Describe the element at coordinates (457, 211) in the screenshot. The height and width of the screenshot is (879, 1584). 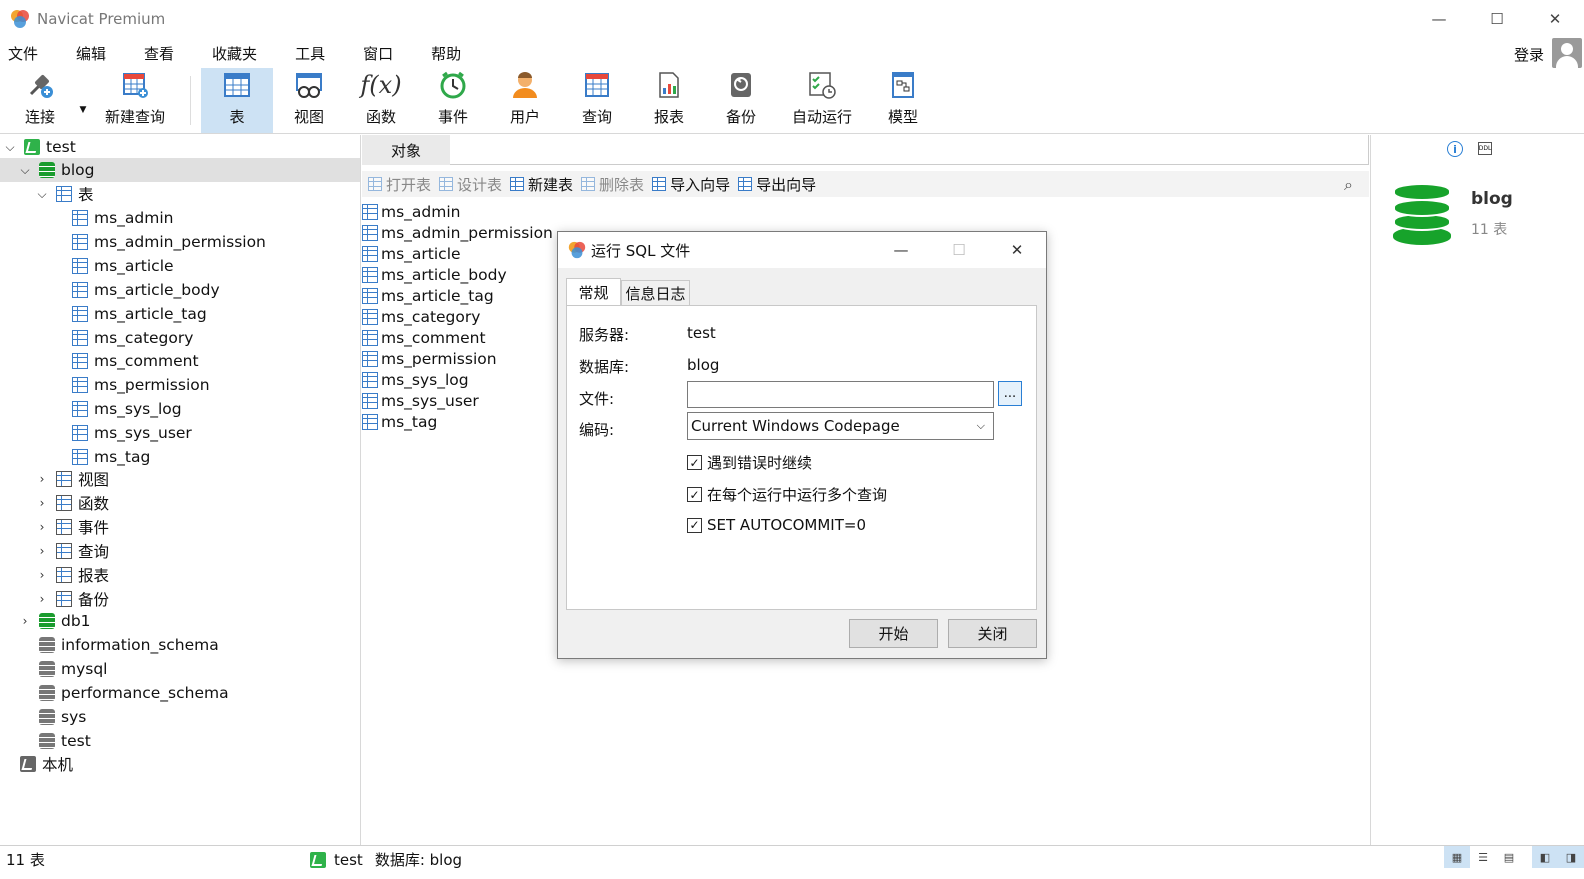
I see `object-list-item: ms_admin` at that location.